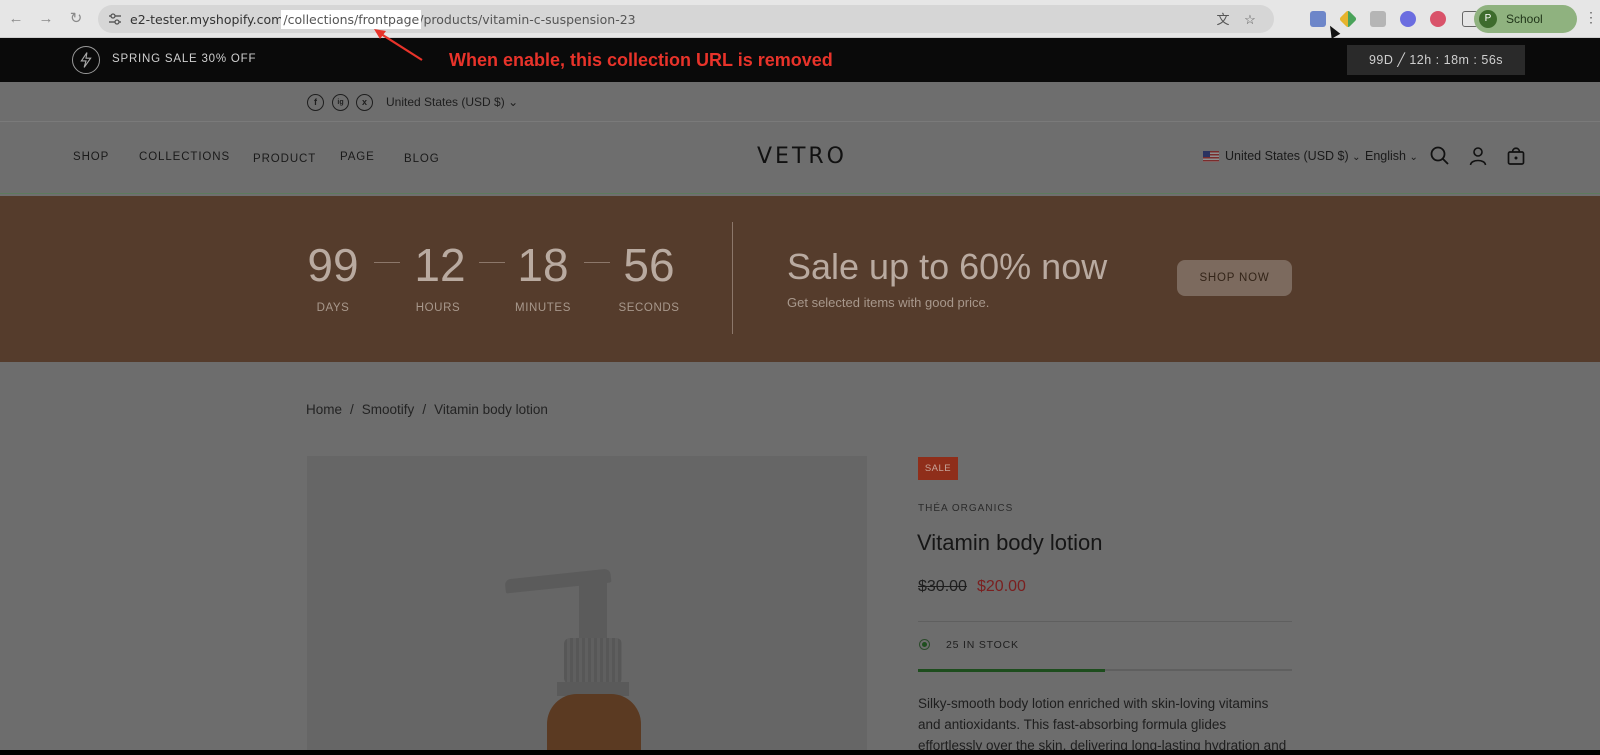  What do you see at coordinates (1378, 19) in the screenshot?
I see `extension-camera-icon` at bounding box center [1378, 19].